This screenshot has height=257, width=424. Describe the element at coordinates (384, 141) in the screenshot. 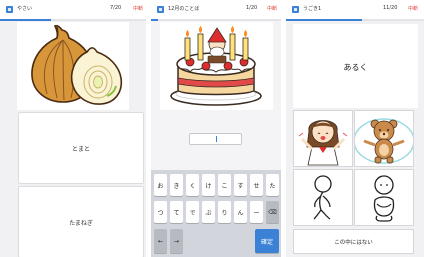

I see `bear-jump-rope-picture` at that location.